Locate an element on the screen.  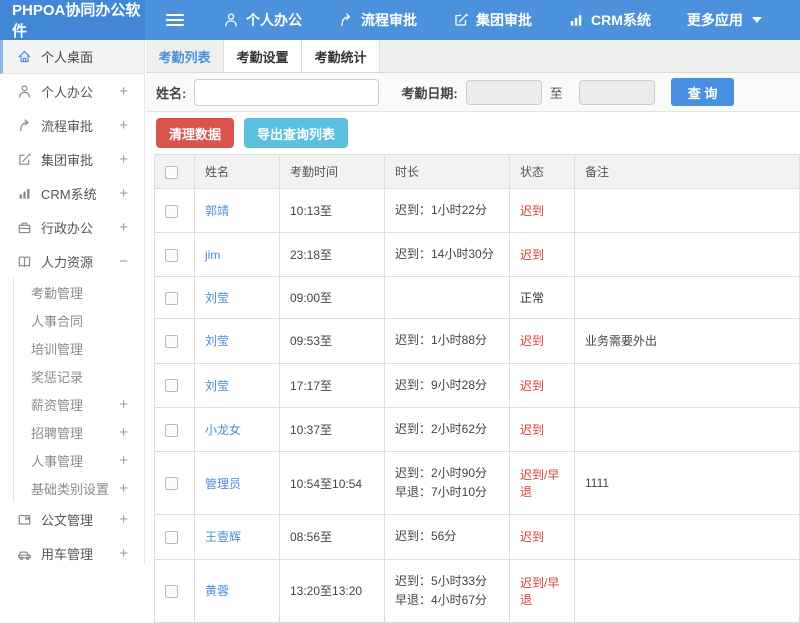
submenu-item-label: 培训管理 is located at coordinates (57, 349).